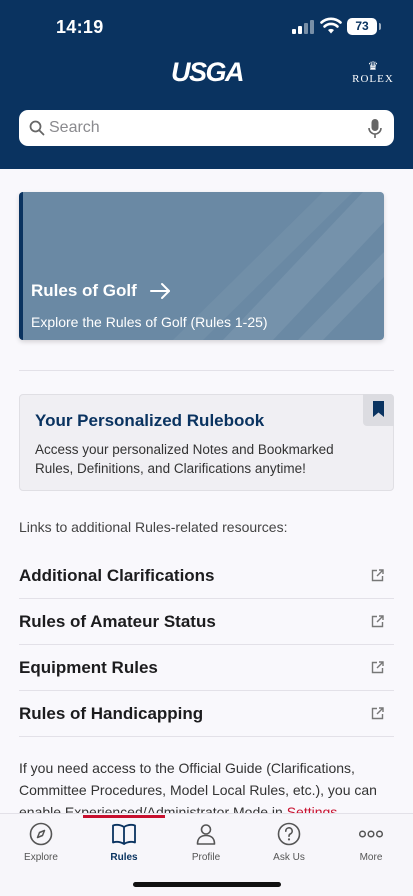  What do you see at coordinates (206, 27) in the screenshot?
I see `status-bar: 14:19 73` at bounding box center [206, 27].